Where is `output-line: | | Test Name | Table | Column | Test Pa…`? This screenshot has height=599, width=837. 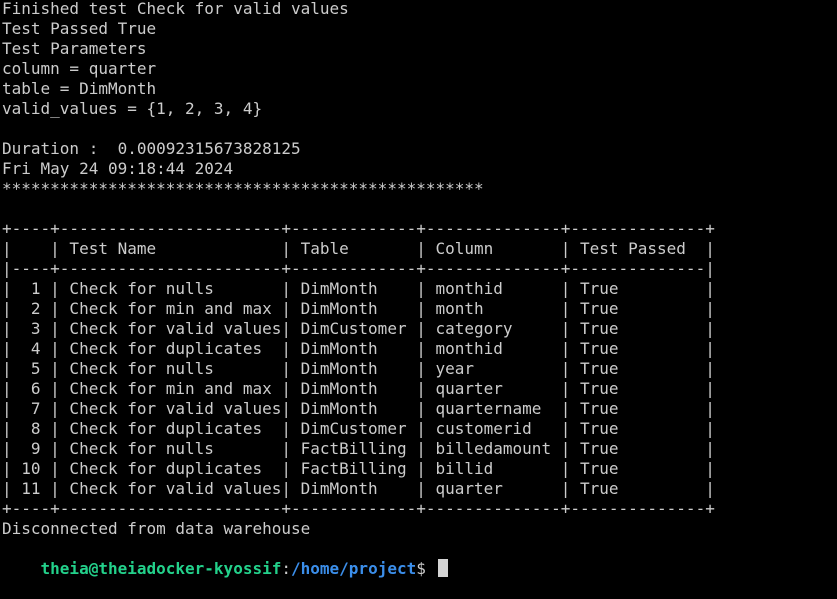 output-line: | | Test Name | Table | Column | Test Pa… is located at coordinates (358, 248).